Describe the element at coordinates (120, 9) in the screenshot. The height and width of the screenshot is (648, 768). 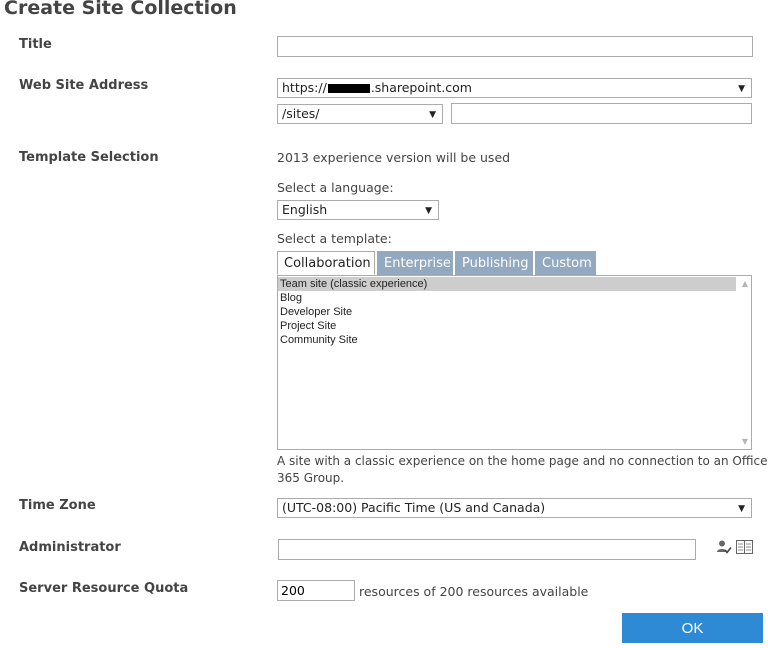
I see `page-title: Create Site Collection` at that location.